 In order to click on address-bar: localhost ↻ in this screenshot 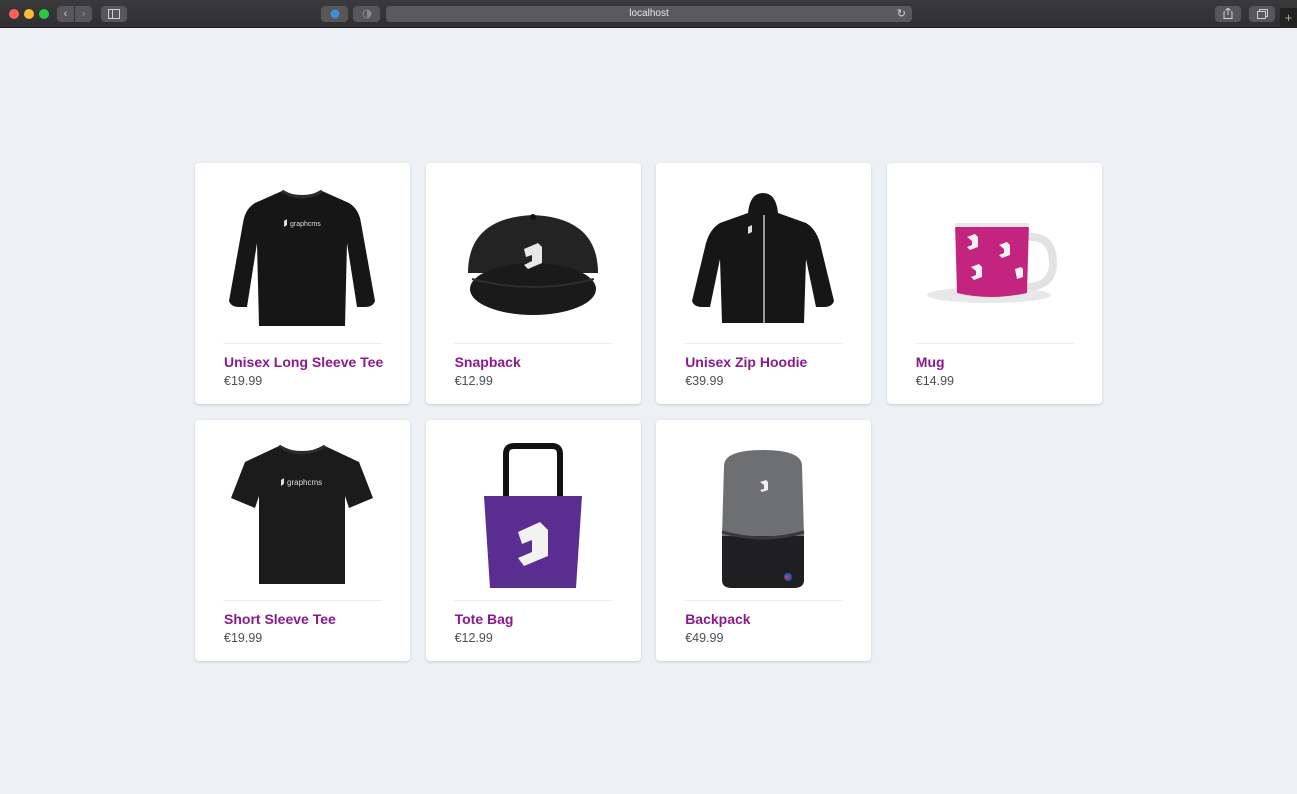, I will do `click(649, 14)`.